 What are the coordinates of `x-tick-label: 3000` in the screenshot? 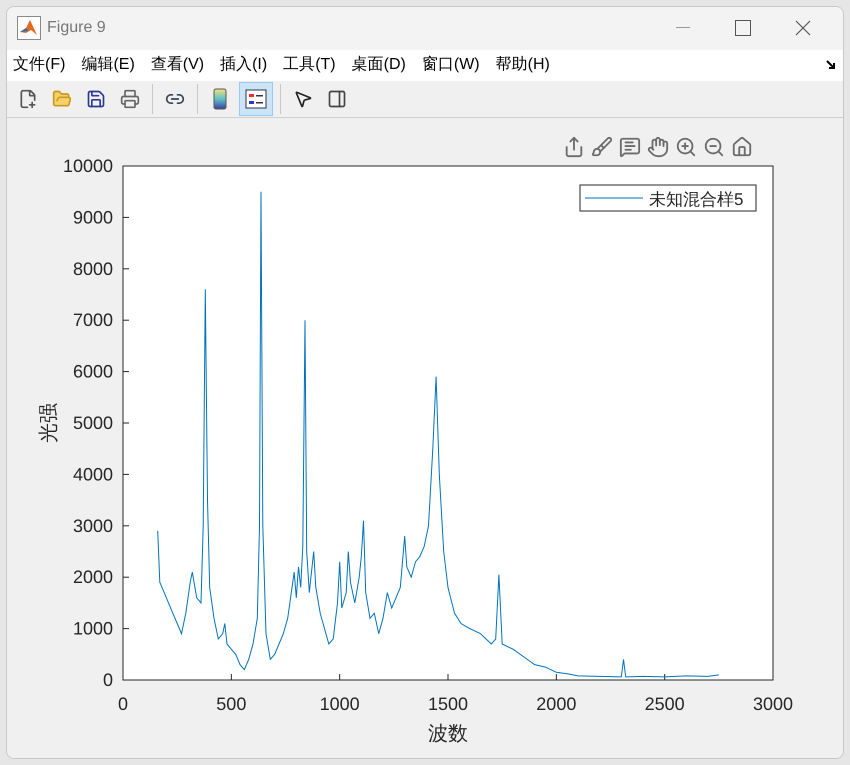 It's located at (773, 704).